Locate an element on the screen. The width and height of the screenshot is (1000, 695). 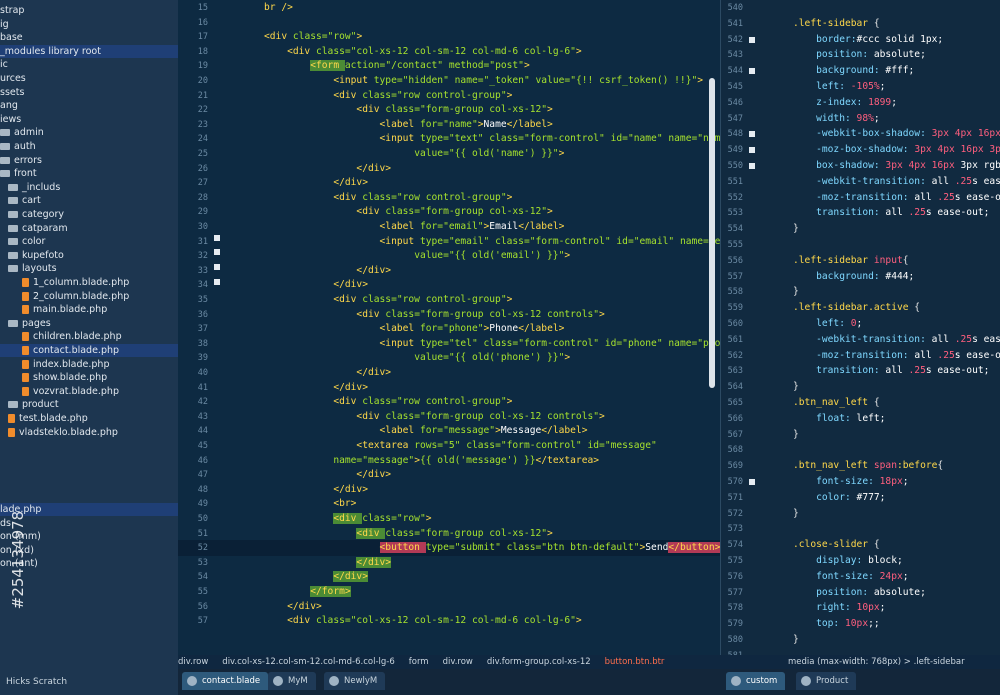
code-line: float: left; is located at coordinates (839, 419).